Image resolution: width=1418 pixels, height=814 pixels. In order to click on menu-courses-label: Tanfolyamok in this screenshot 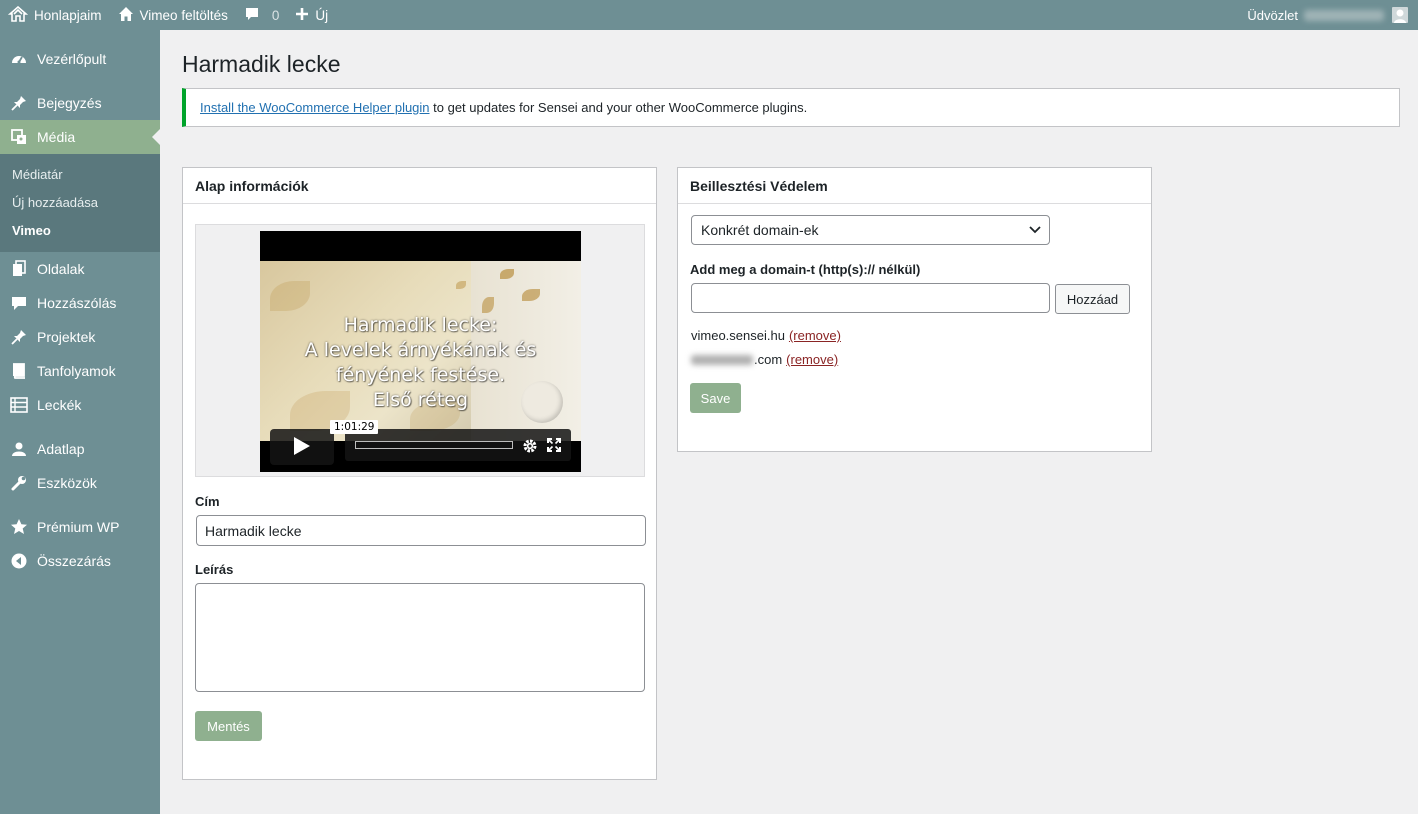, I will do `click(76, 371)`.